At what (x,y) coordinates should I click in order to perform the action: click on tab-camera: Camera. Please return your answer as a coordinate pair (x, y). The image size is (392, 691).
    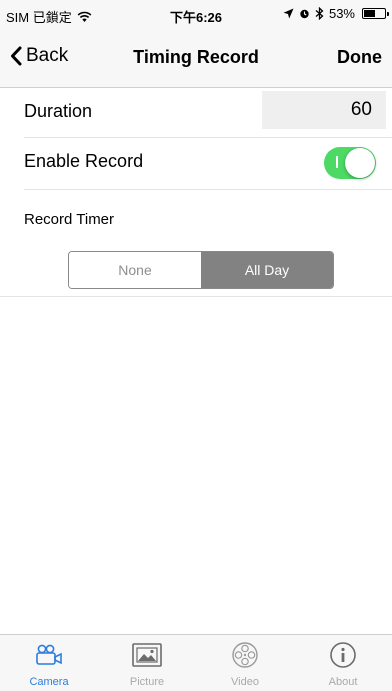
    Looking at the image, I should click on (49, 663).